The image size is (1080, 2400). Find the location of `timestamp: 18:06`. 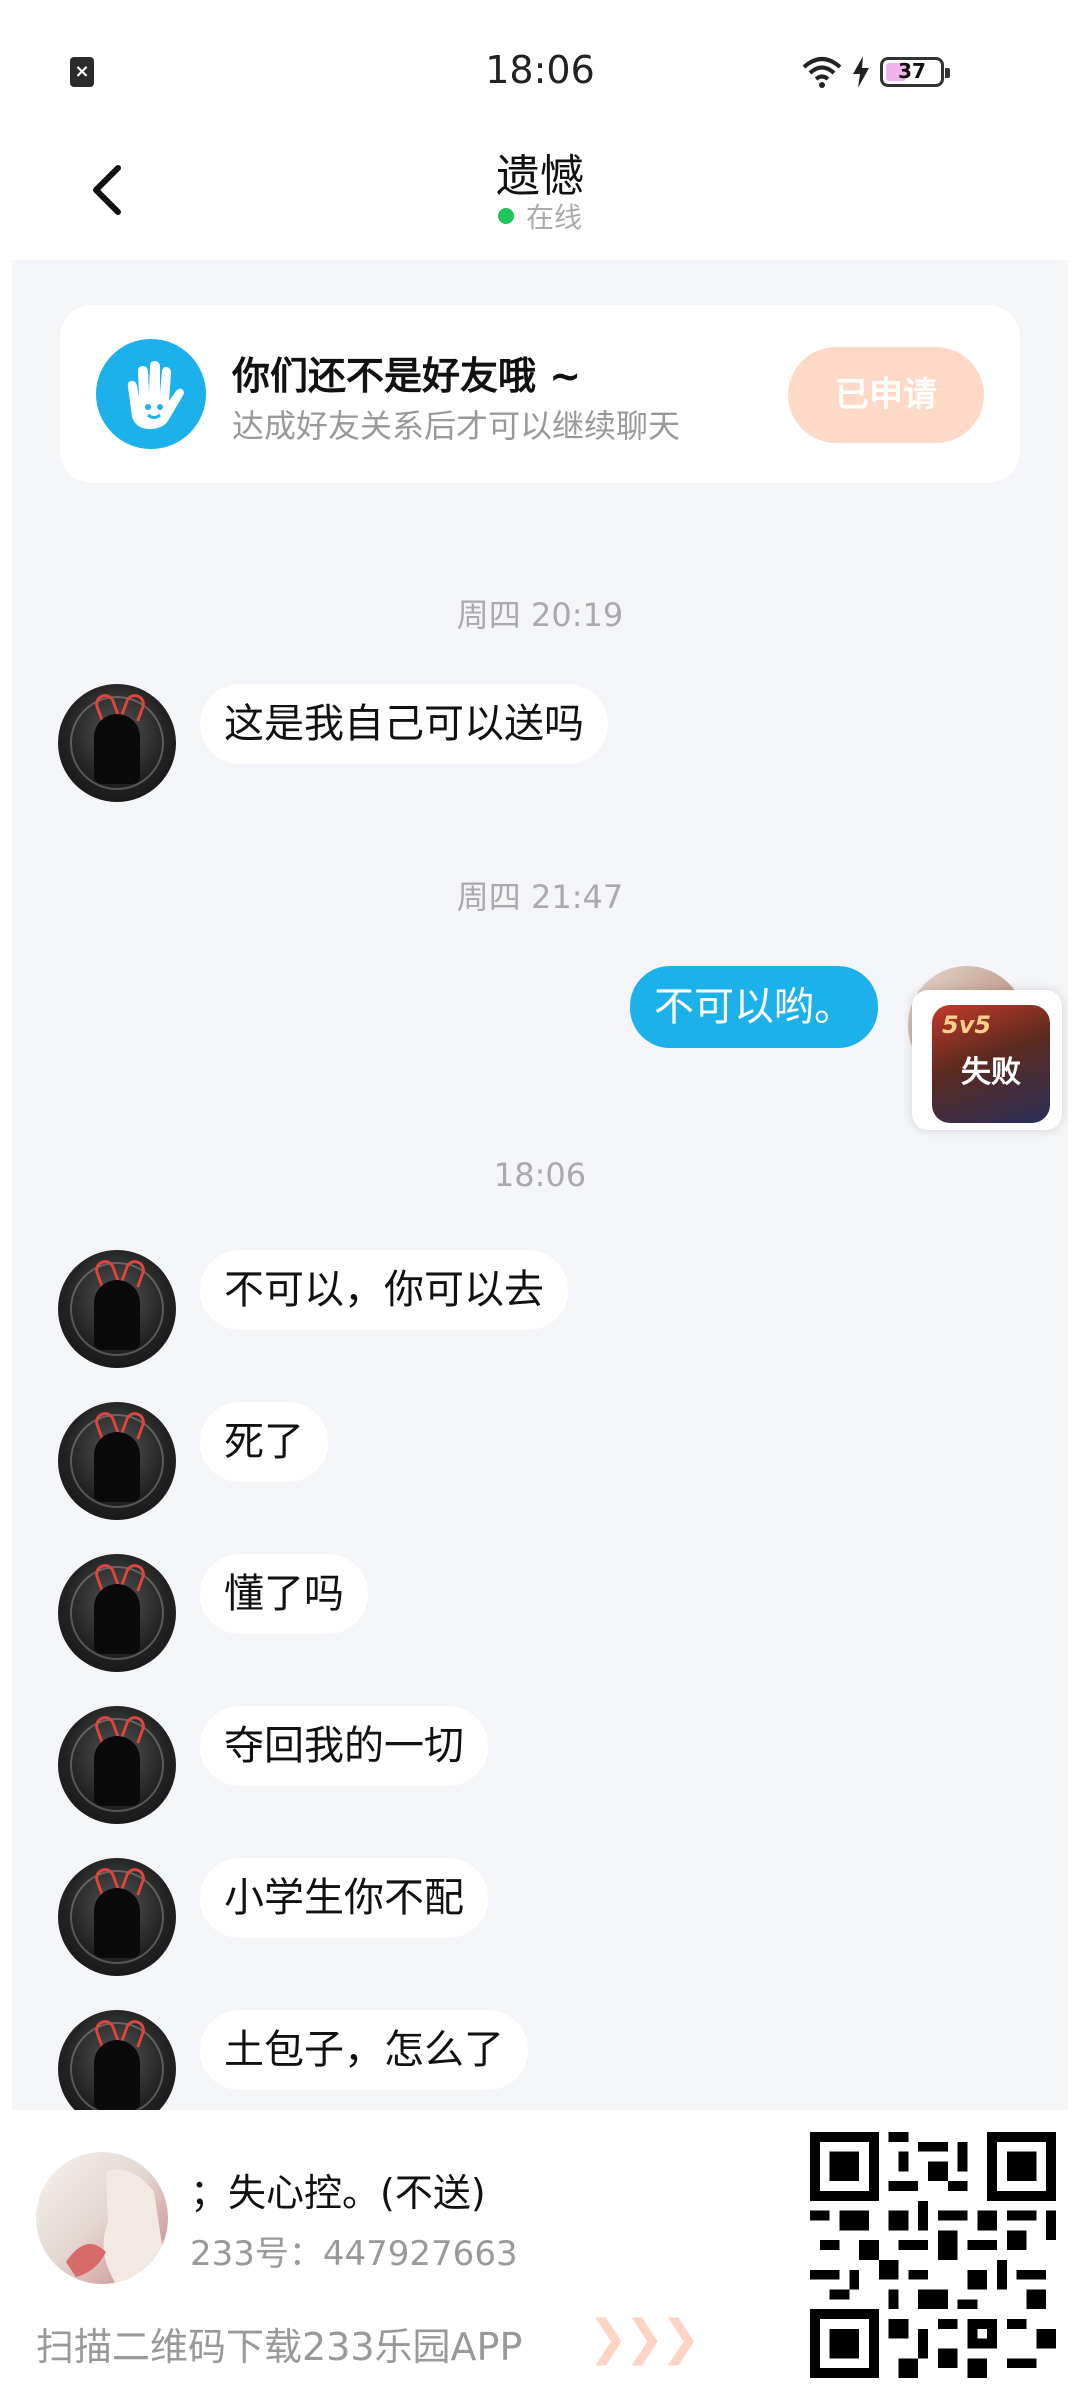

timestamp: 18:06 is located at coordinates (540, 1175).